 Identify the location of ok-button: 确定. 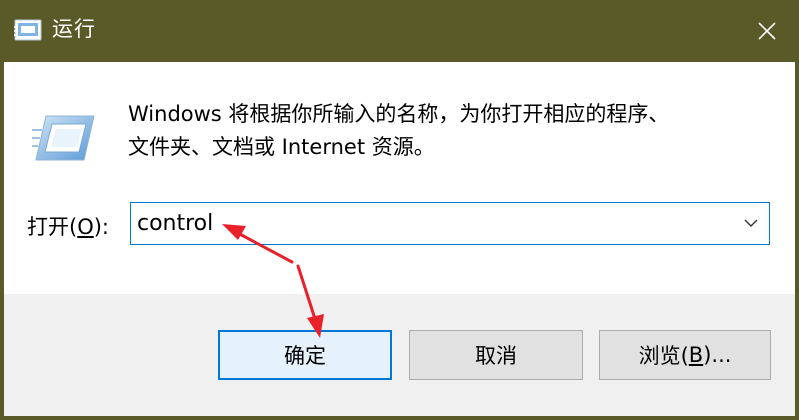
(305, 355).